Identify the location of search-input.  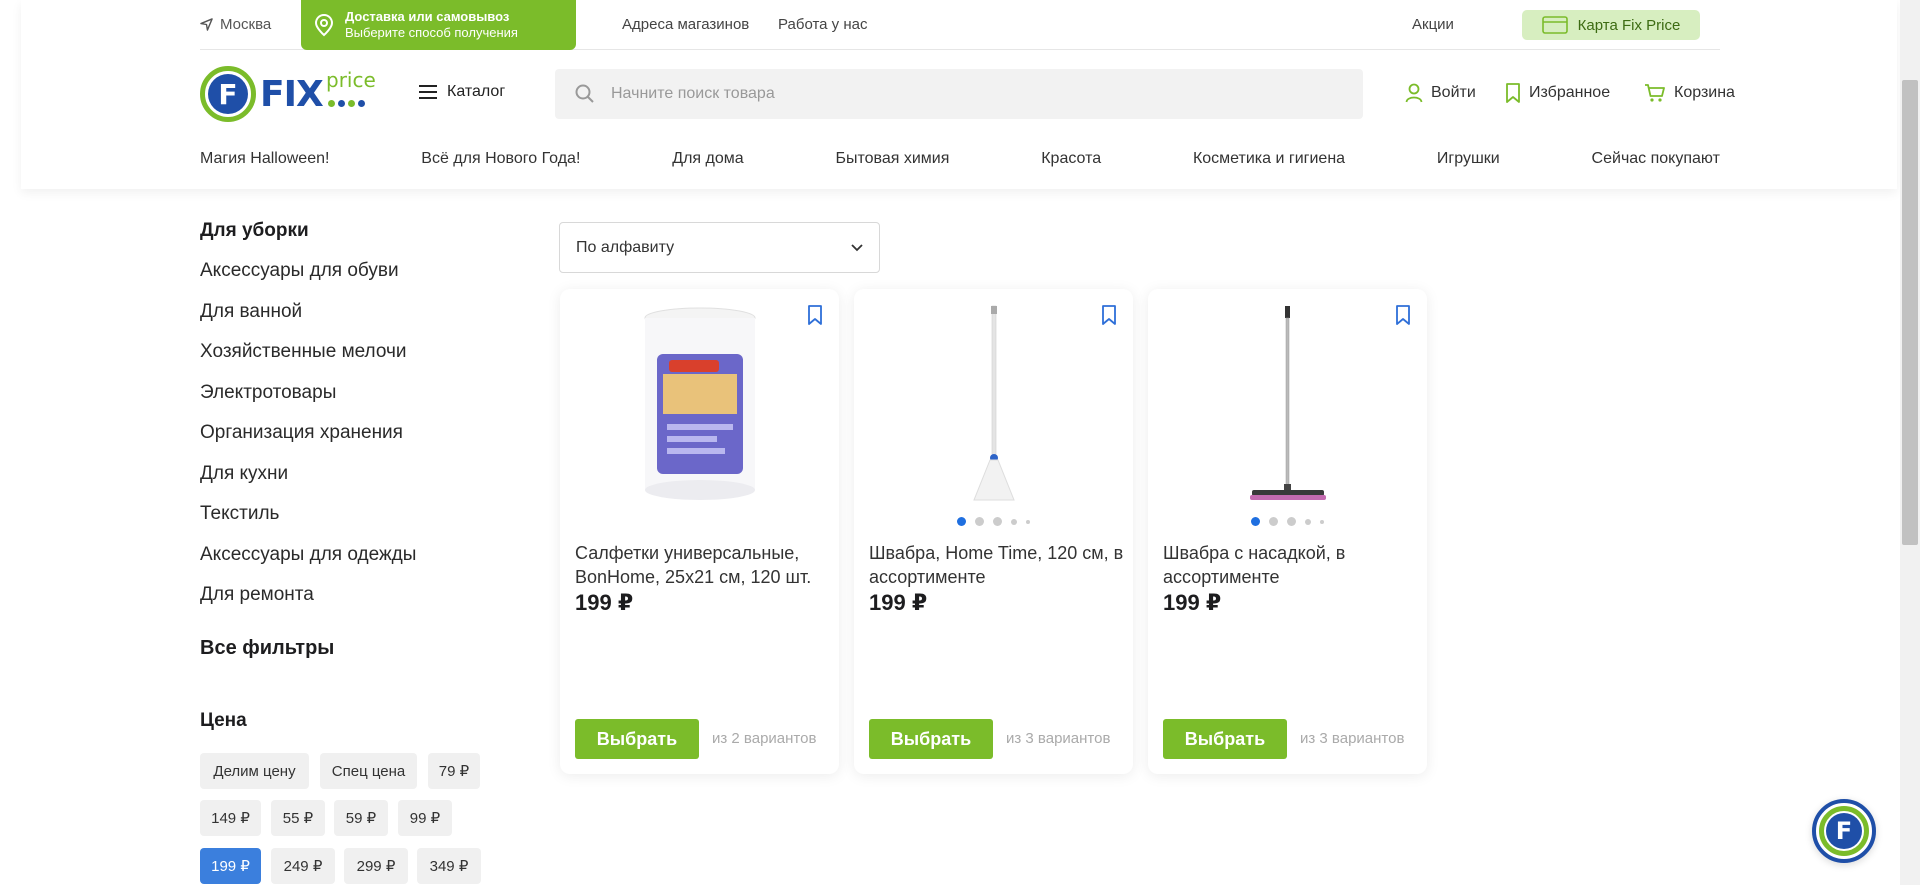
(961, 94).